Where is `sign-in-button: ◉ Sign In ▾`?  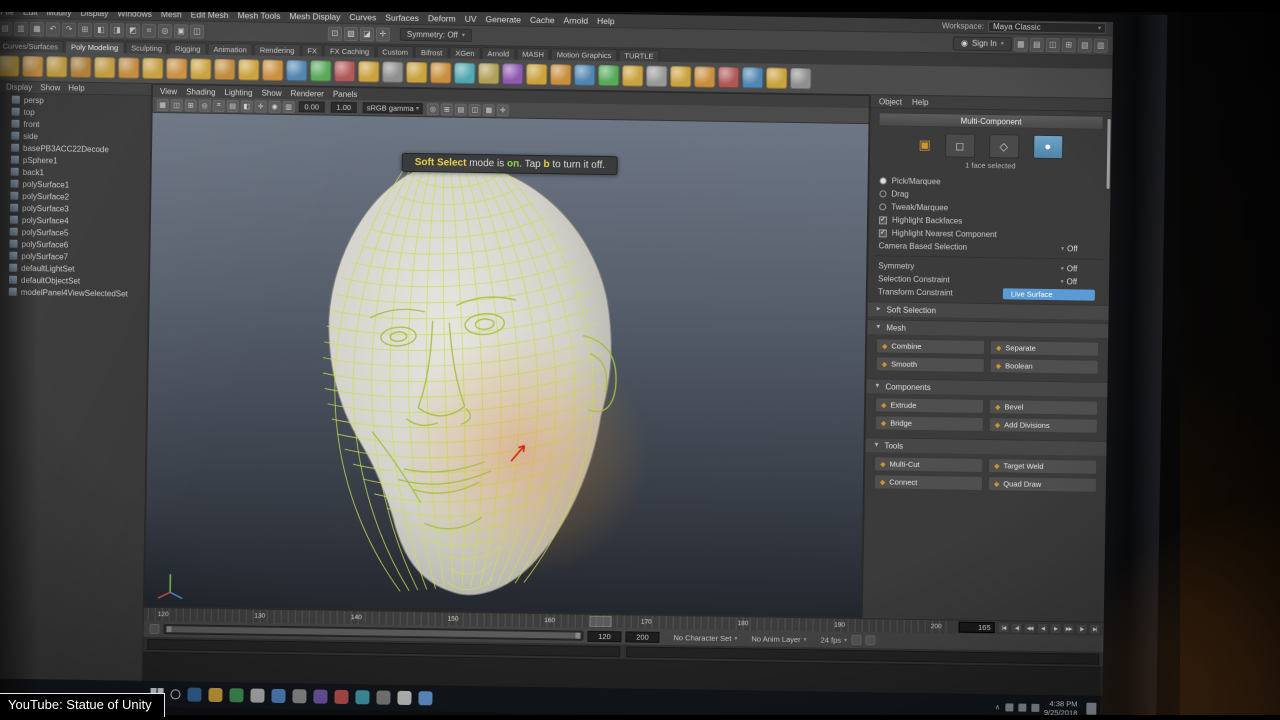
sign-in-button: ◉ Sign In ▾ is located at coordinates (982, 43).